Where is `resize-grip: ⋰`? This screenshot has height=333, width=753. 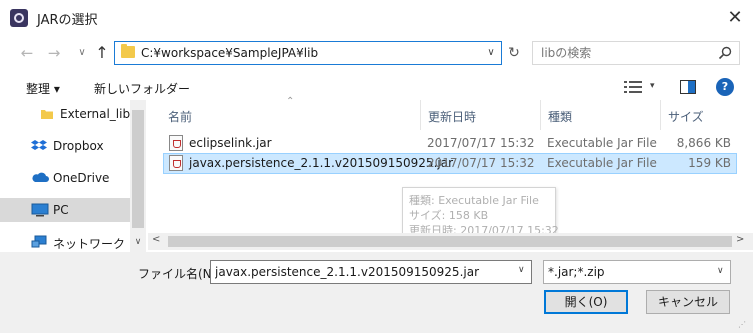 resize-grip: ⋰ is located at coordinates (742, 324).